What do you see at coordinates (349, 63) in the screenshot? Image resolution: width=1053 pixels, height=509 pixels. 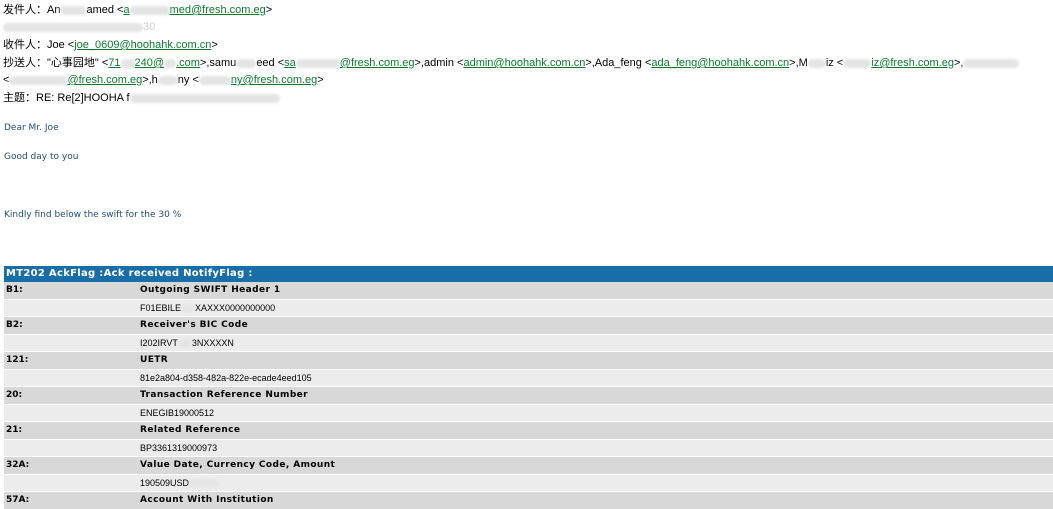 I see `cc-email-link-2: sa @fresh.com.eg` at bounding box center [349, 63].